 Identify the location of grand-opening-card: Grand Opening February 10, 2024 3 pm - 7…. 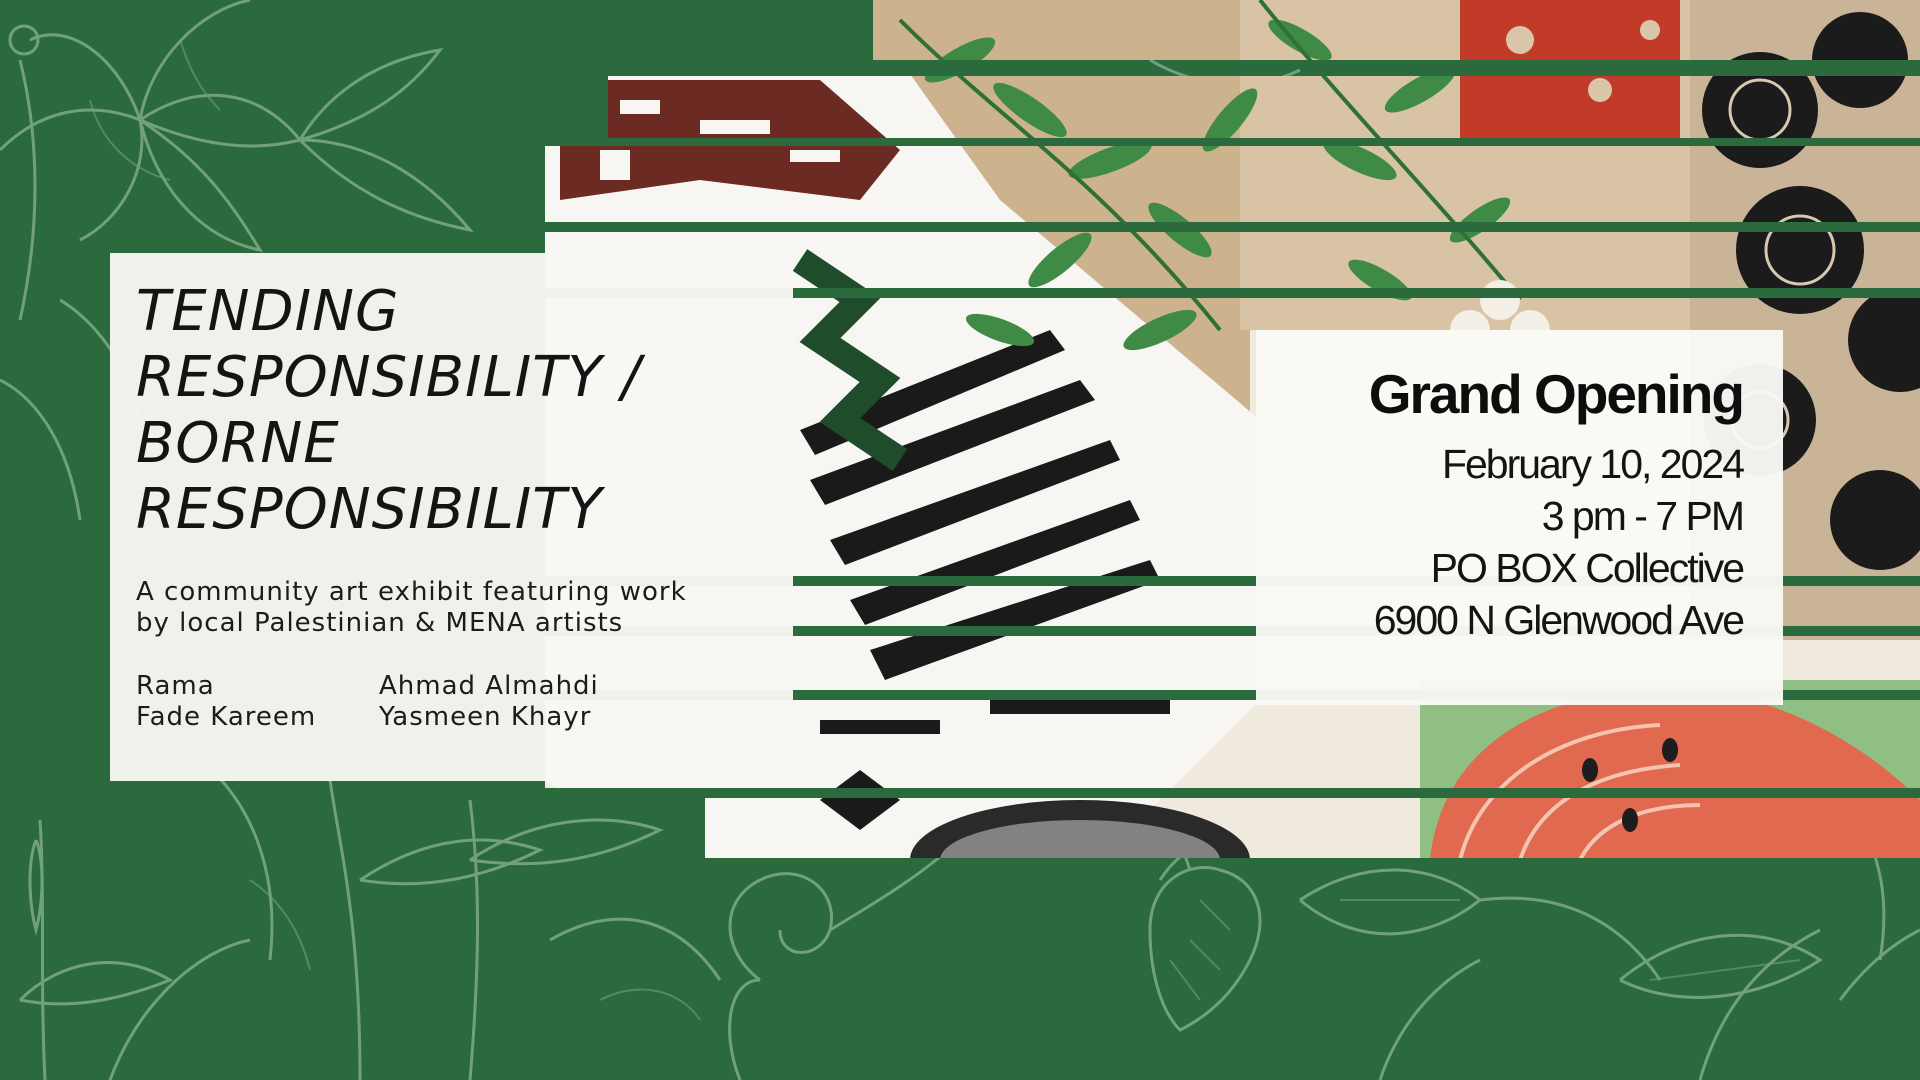
(1519, 517).